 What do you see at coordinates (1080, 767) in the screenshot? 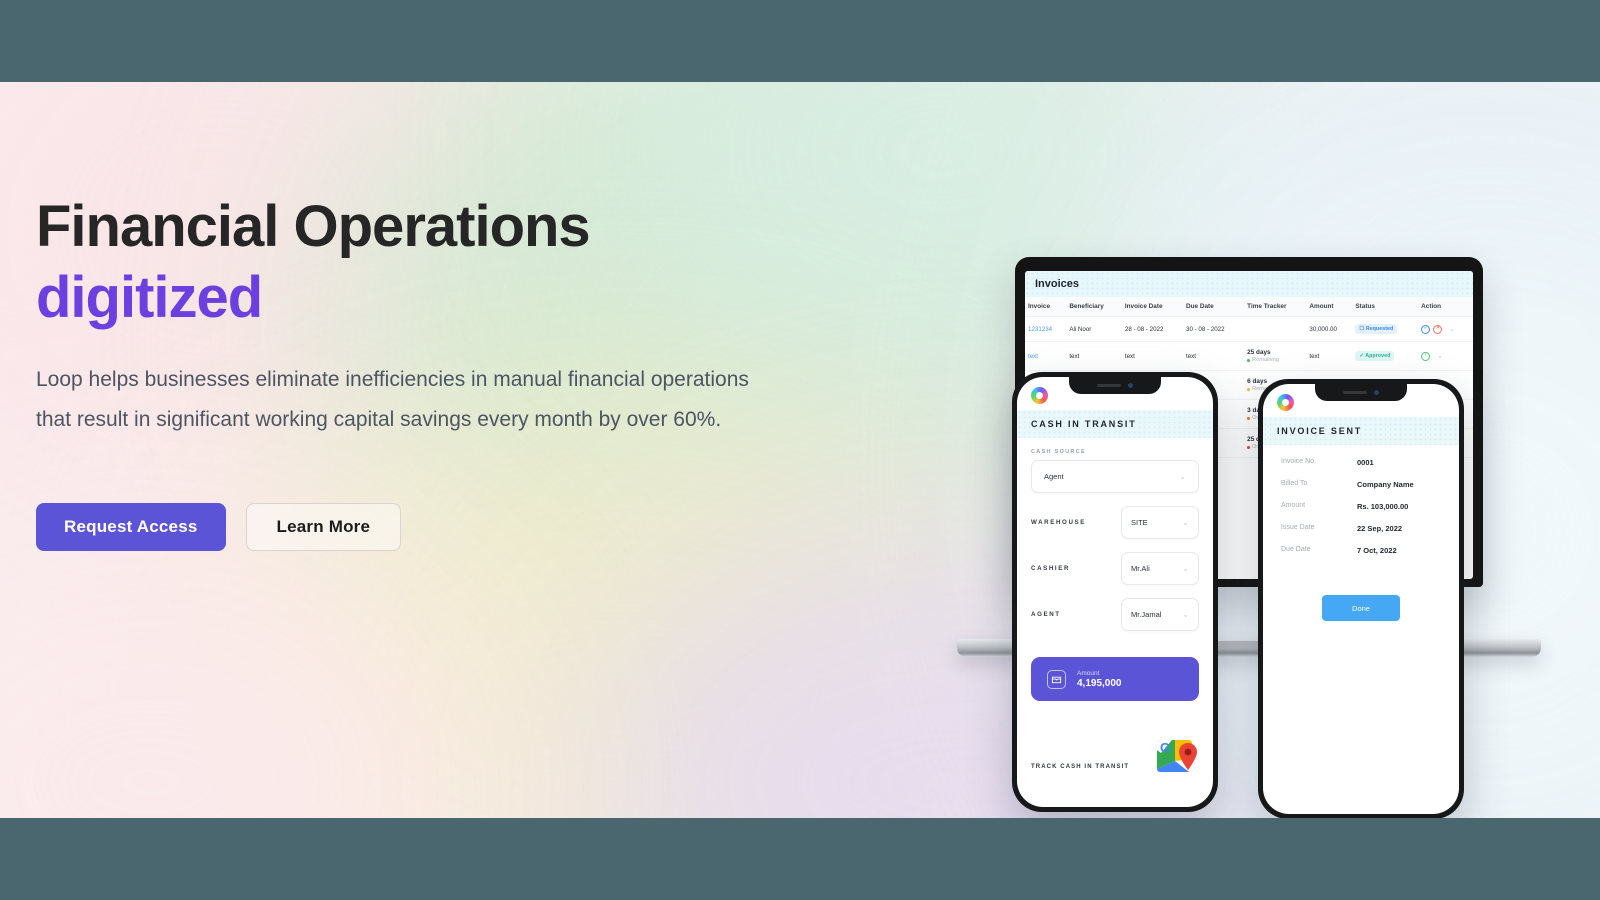
I see `track-cash-in-transit-label: TRACK CASH IN TRANSIT` at bounding box center [1080, 767].